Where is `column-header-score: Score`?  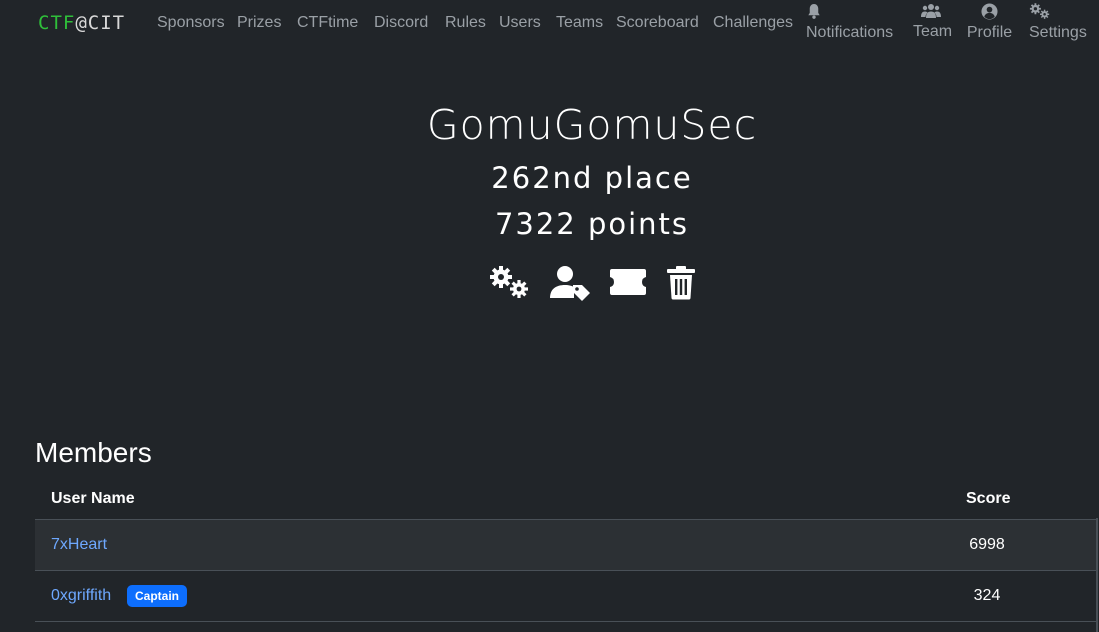
column-header-score: Score is located at coordinates (988, 499).